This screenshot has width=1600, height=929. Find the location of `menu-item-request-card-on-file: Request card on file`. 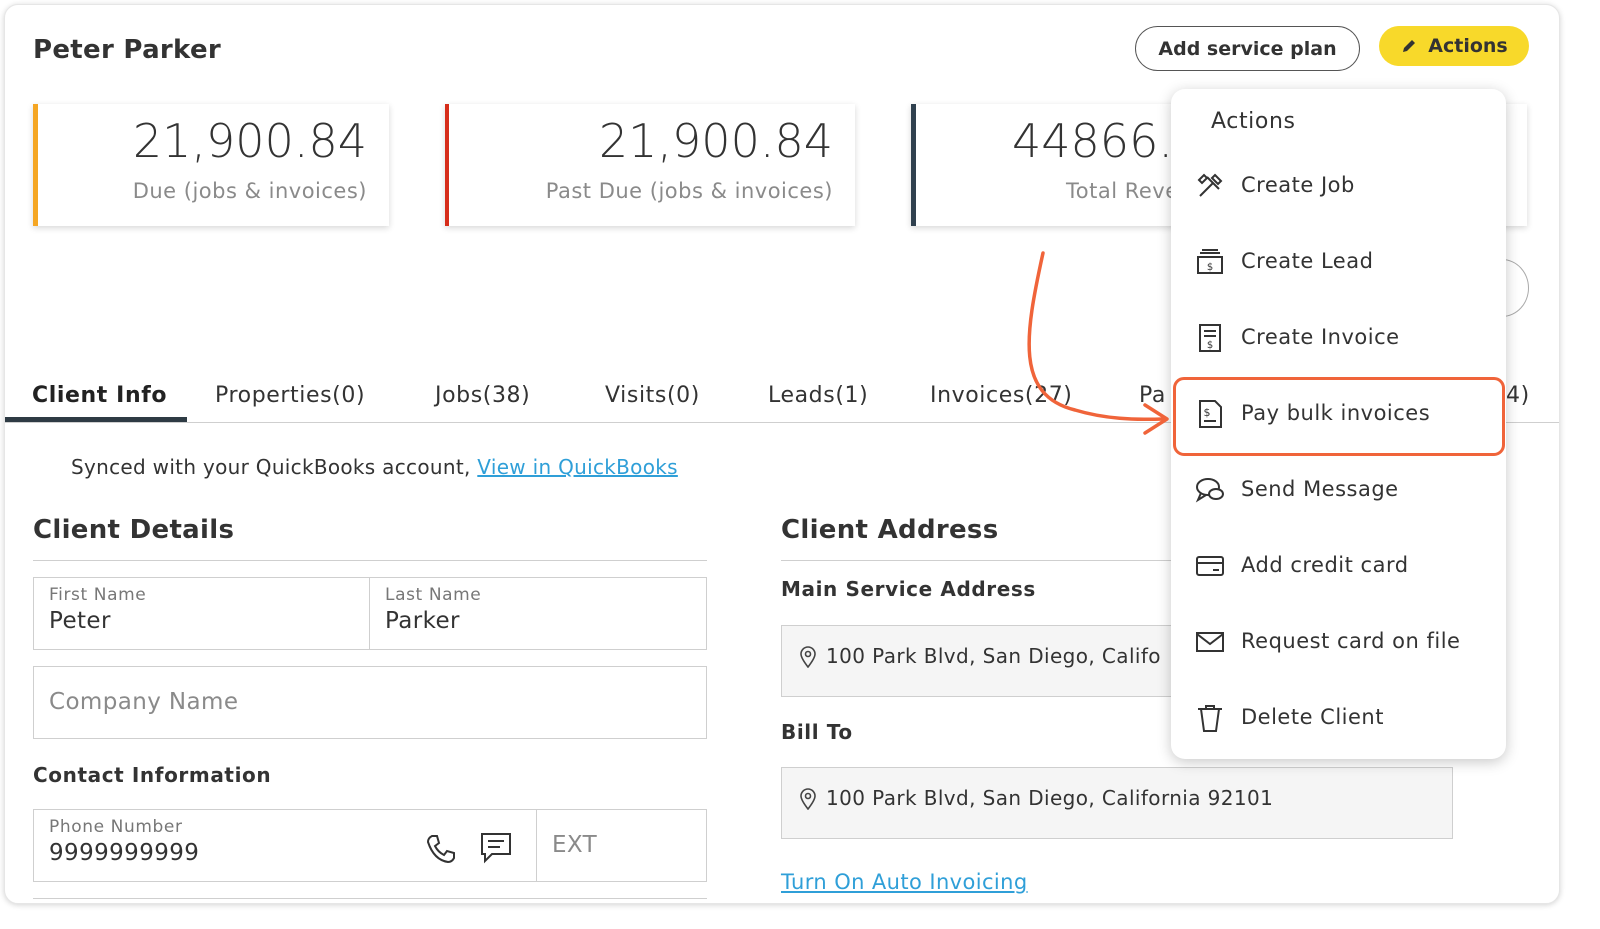

menu-item-request-card-on-file: Request card on file is located at coordinates (1338, 647).